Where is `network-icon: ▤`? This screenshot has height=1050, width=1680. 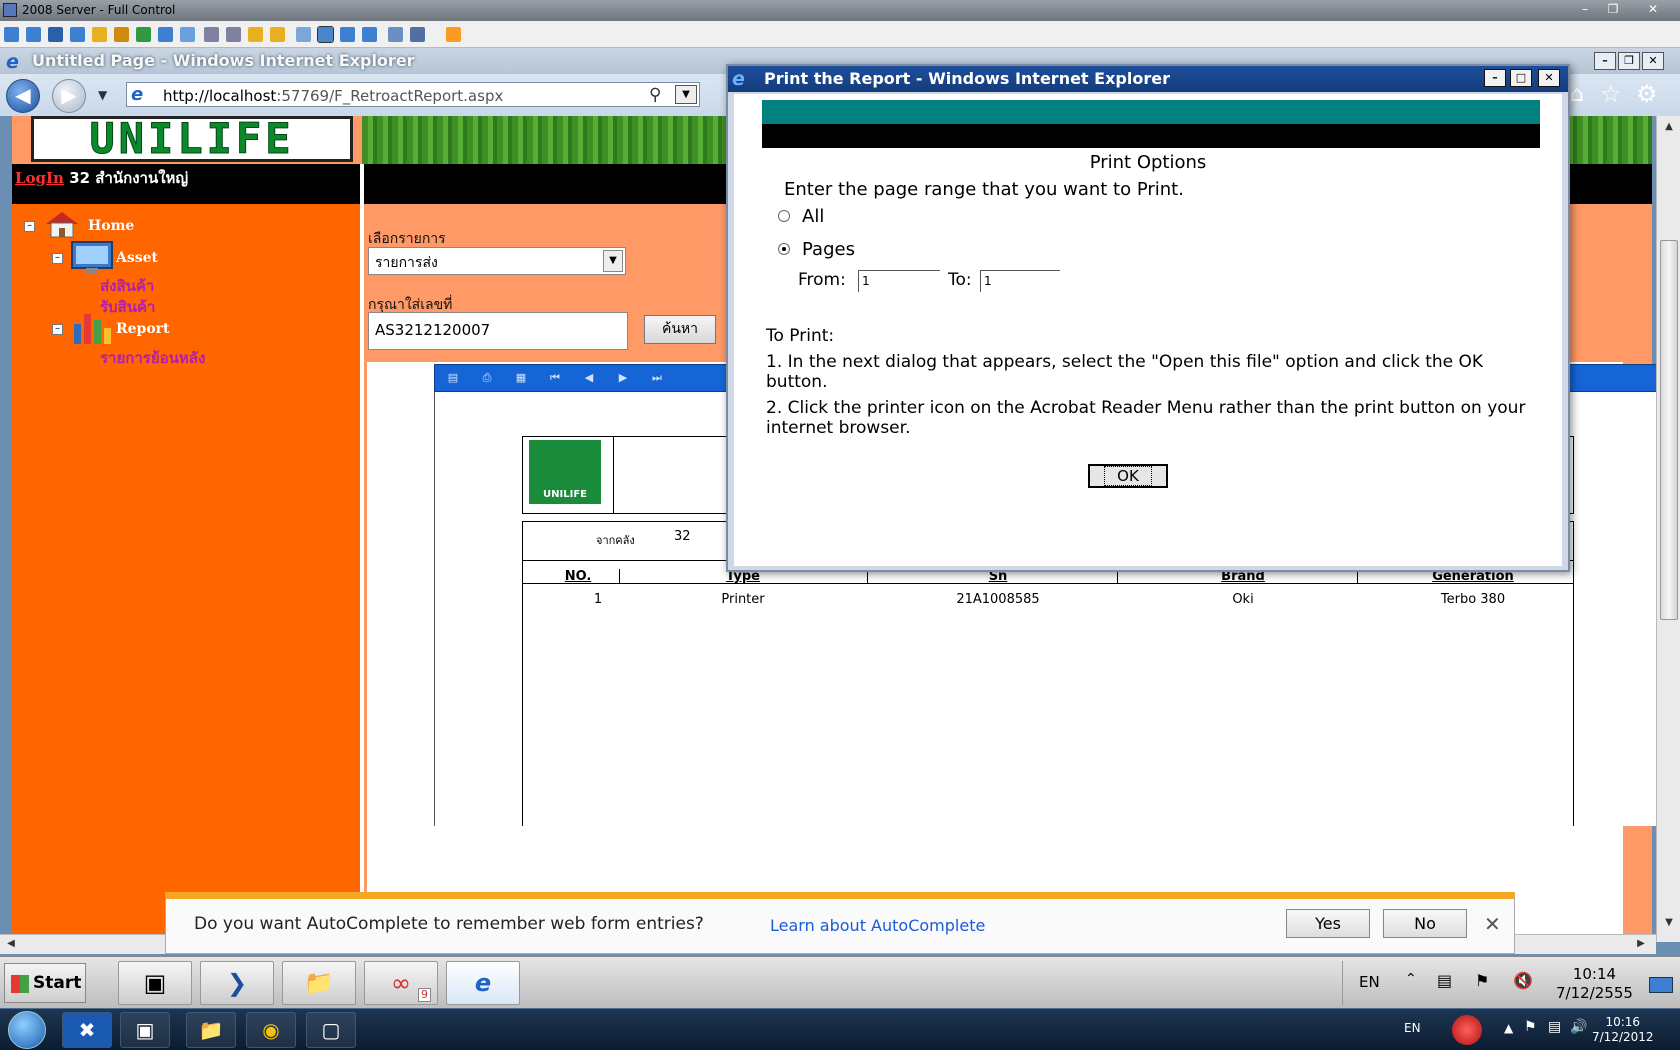 network-icon: ▤ is located at coordinates (1444, 980).